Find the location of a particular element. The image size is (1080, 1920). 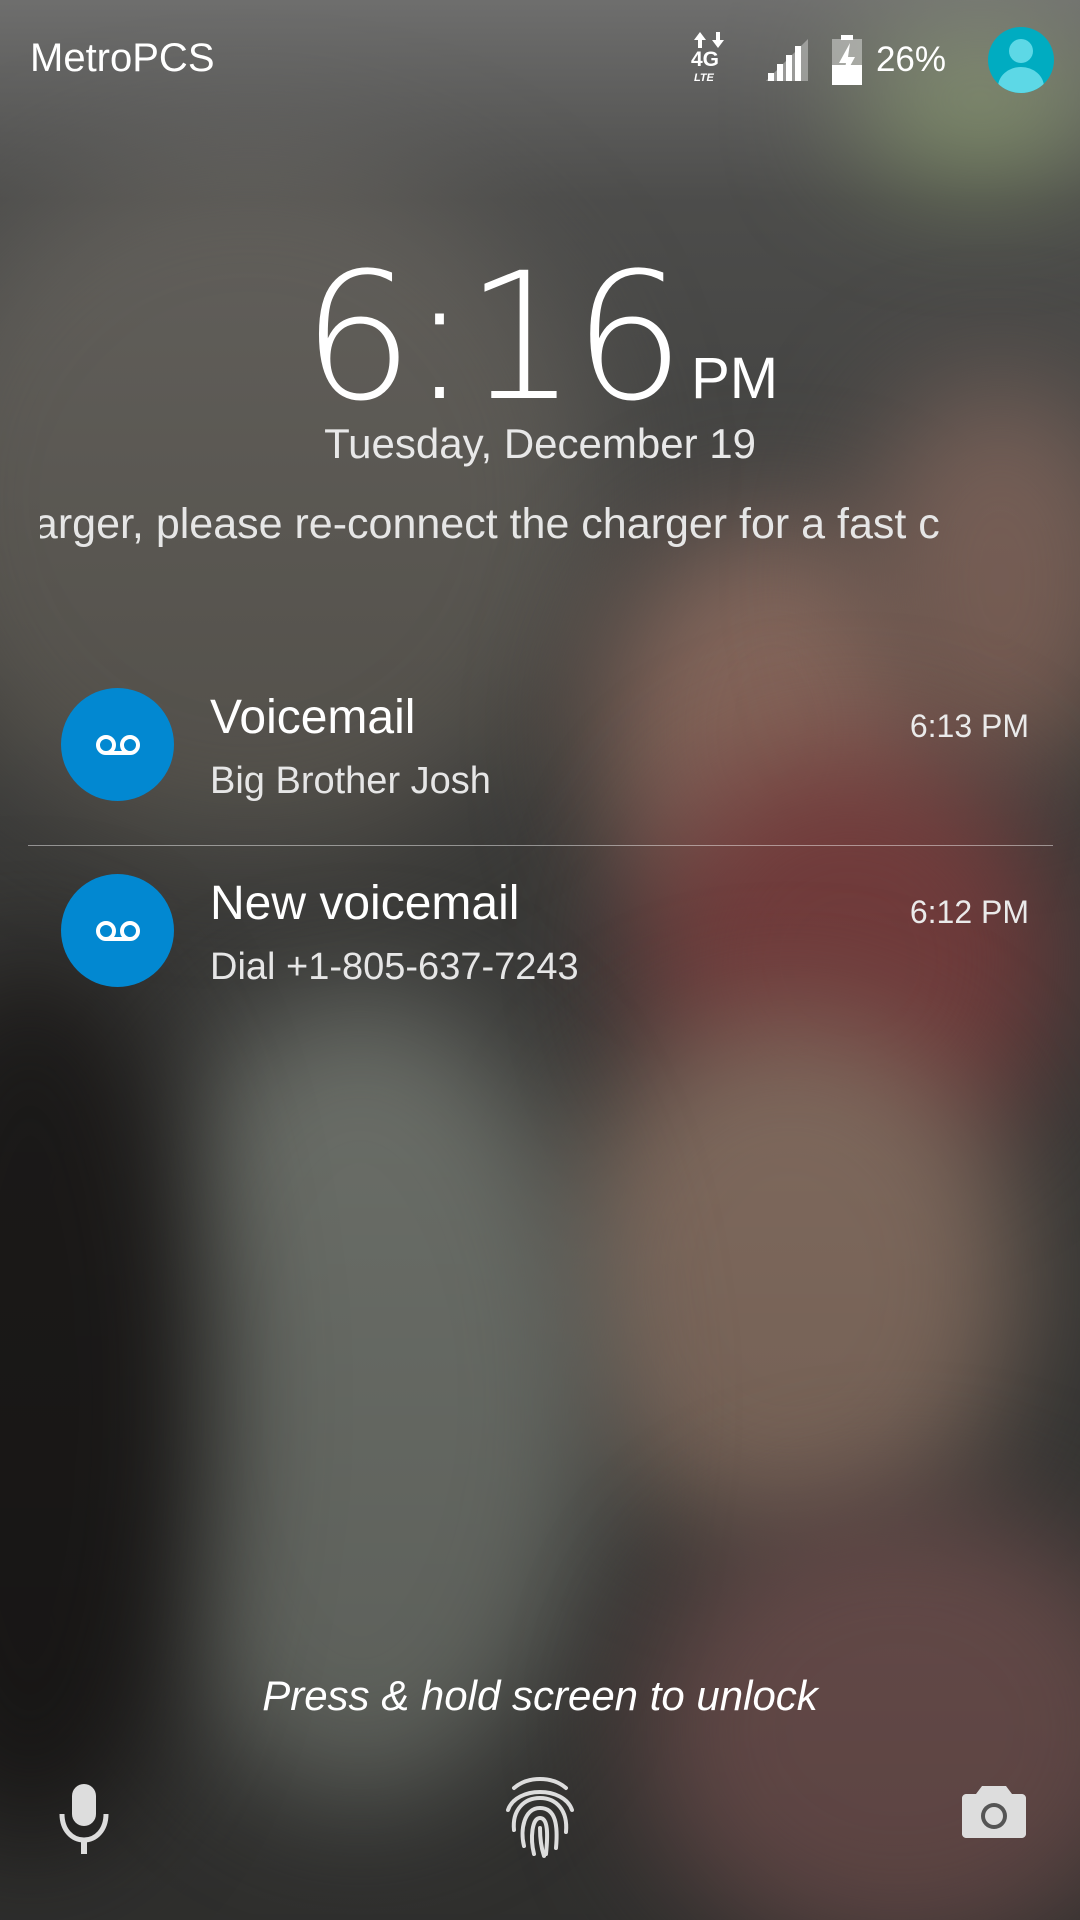

status-bar: MetroPCS 4G LTE 26% is located at coordinates (540, 60).